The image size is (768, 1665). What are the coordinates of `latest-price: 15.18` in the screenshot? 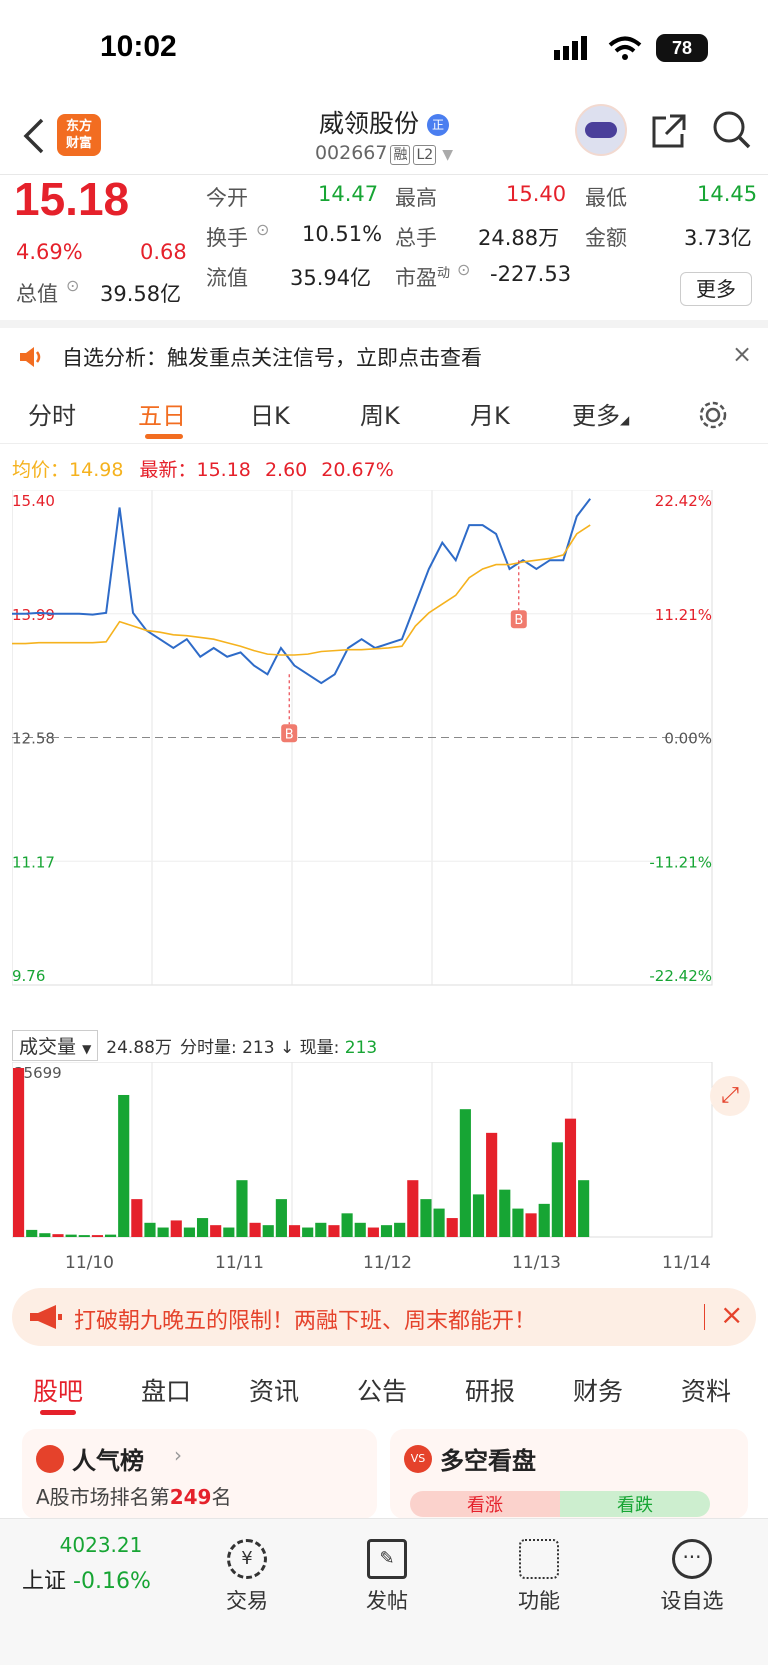 It's located at (223, 470).